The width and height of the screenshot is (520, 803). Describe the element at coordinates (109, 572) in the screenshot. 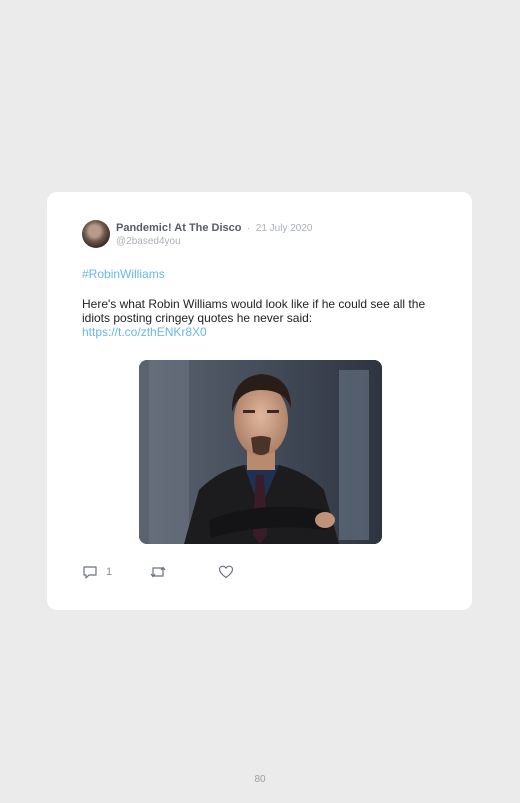

I see `reply-count: 1` at that location.